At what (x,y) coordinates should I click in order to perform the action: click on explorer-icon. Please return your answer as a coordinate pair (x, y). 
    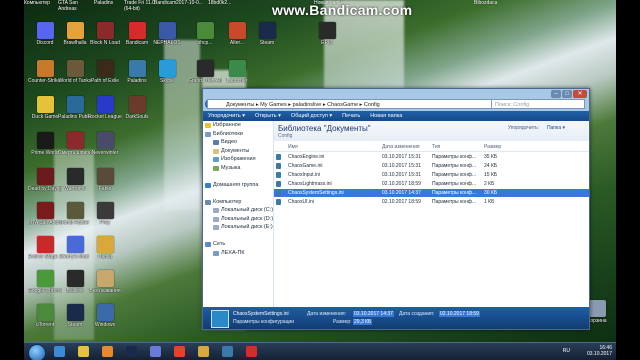
    Looking at the image, I should click on (83, 351).